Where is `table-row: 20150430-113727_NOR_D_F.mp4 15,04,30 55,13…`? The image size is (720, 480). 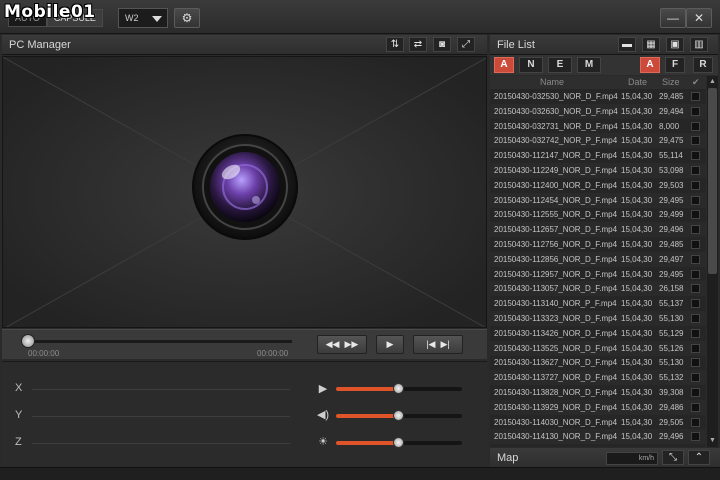 table-row: 20150430-113727_NOR_D_F.mp4 15,04,30 55,13… is located at coordinates (598, 378).